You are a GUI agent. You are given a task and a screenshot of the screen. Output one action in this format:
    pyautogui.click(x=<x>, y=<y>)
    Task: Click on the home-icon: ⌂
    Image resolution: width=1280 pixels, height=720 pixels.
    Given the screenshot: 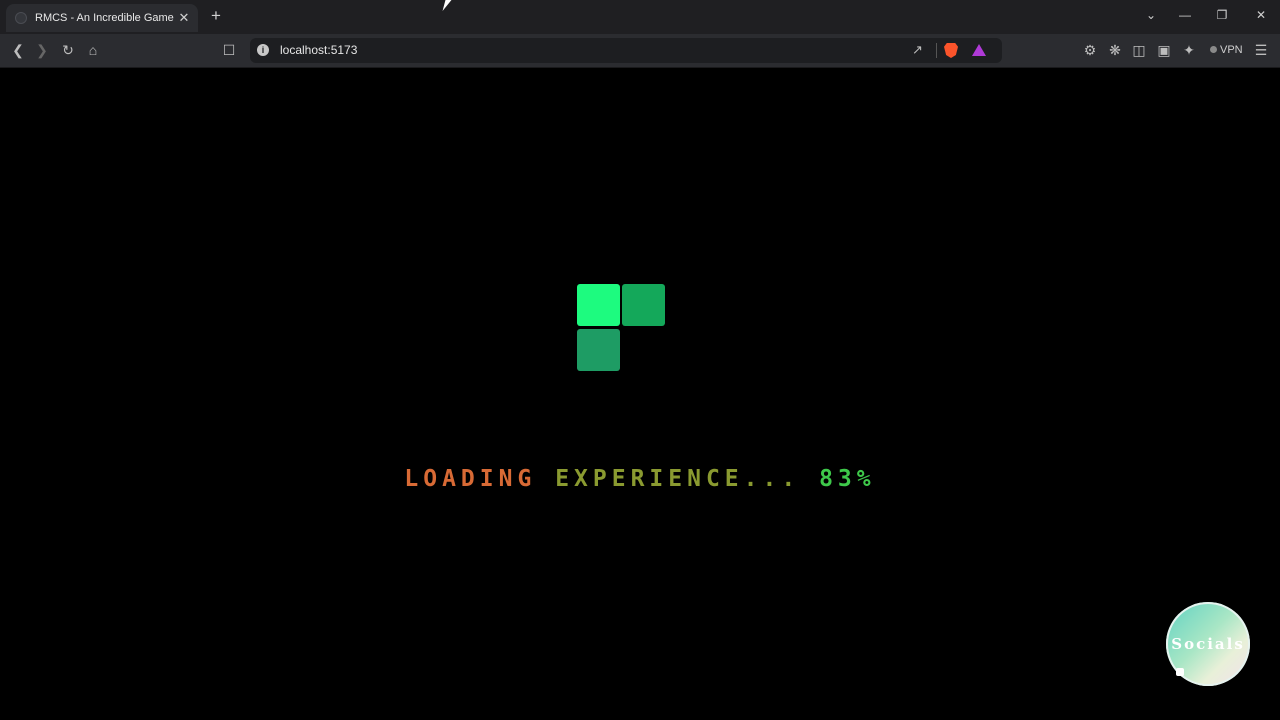 What is the action you would take?
    pyautogui.click(x=93, y=50)
    